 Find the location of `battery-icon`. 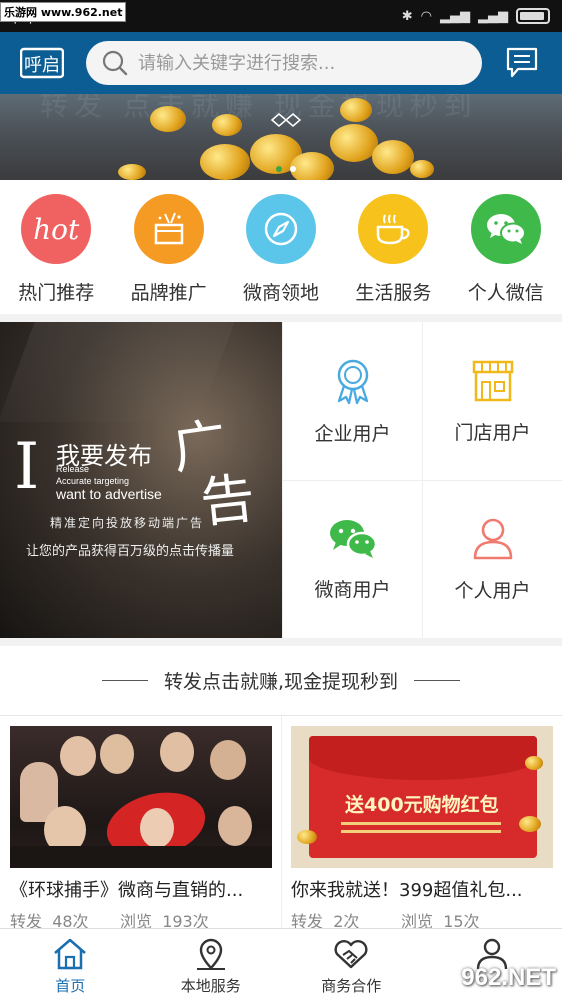

battery-icon is located at coordinates (533, 16).